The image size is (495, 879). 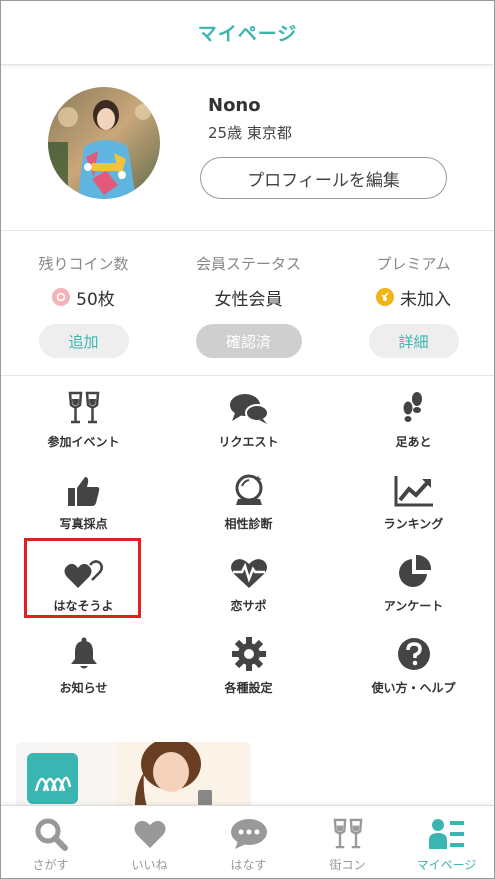 What do you see at coordinates (83, 264) in the screenshot?
I see `coin-label: 残りコイン数` at bounding box center [83, 264].